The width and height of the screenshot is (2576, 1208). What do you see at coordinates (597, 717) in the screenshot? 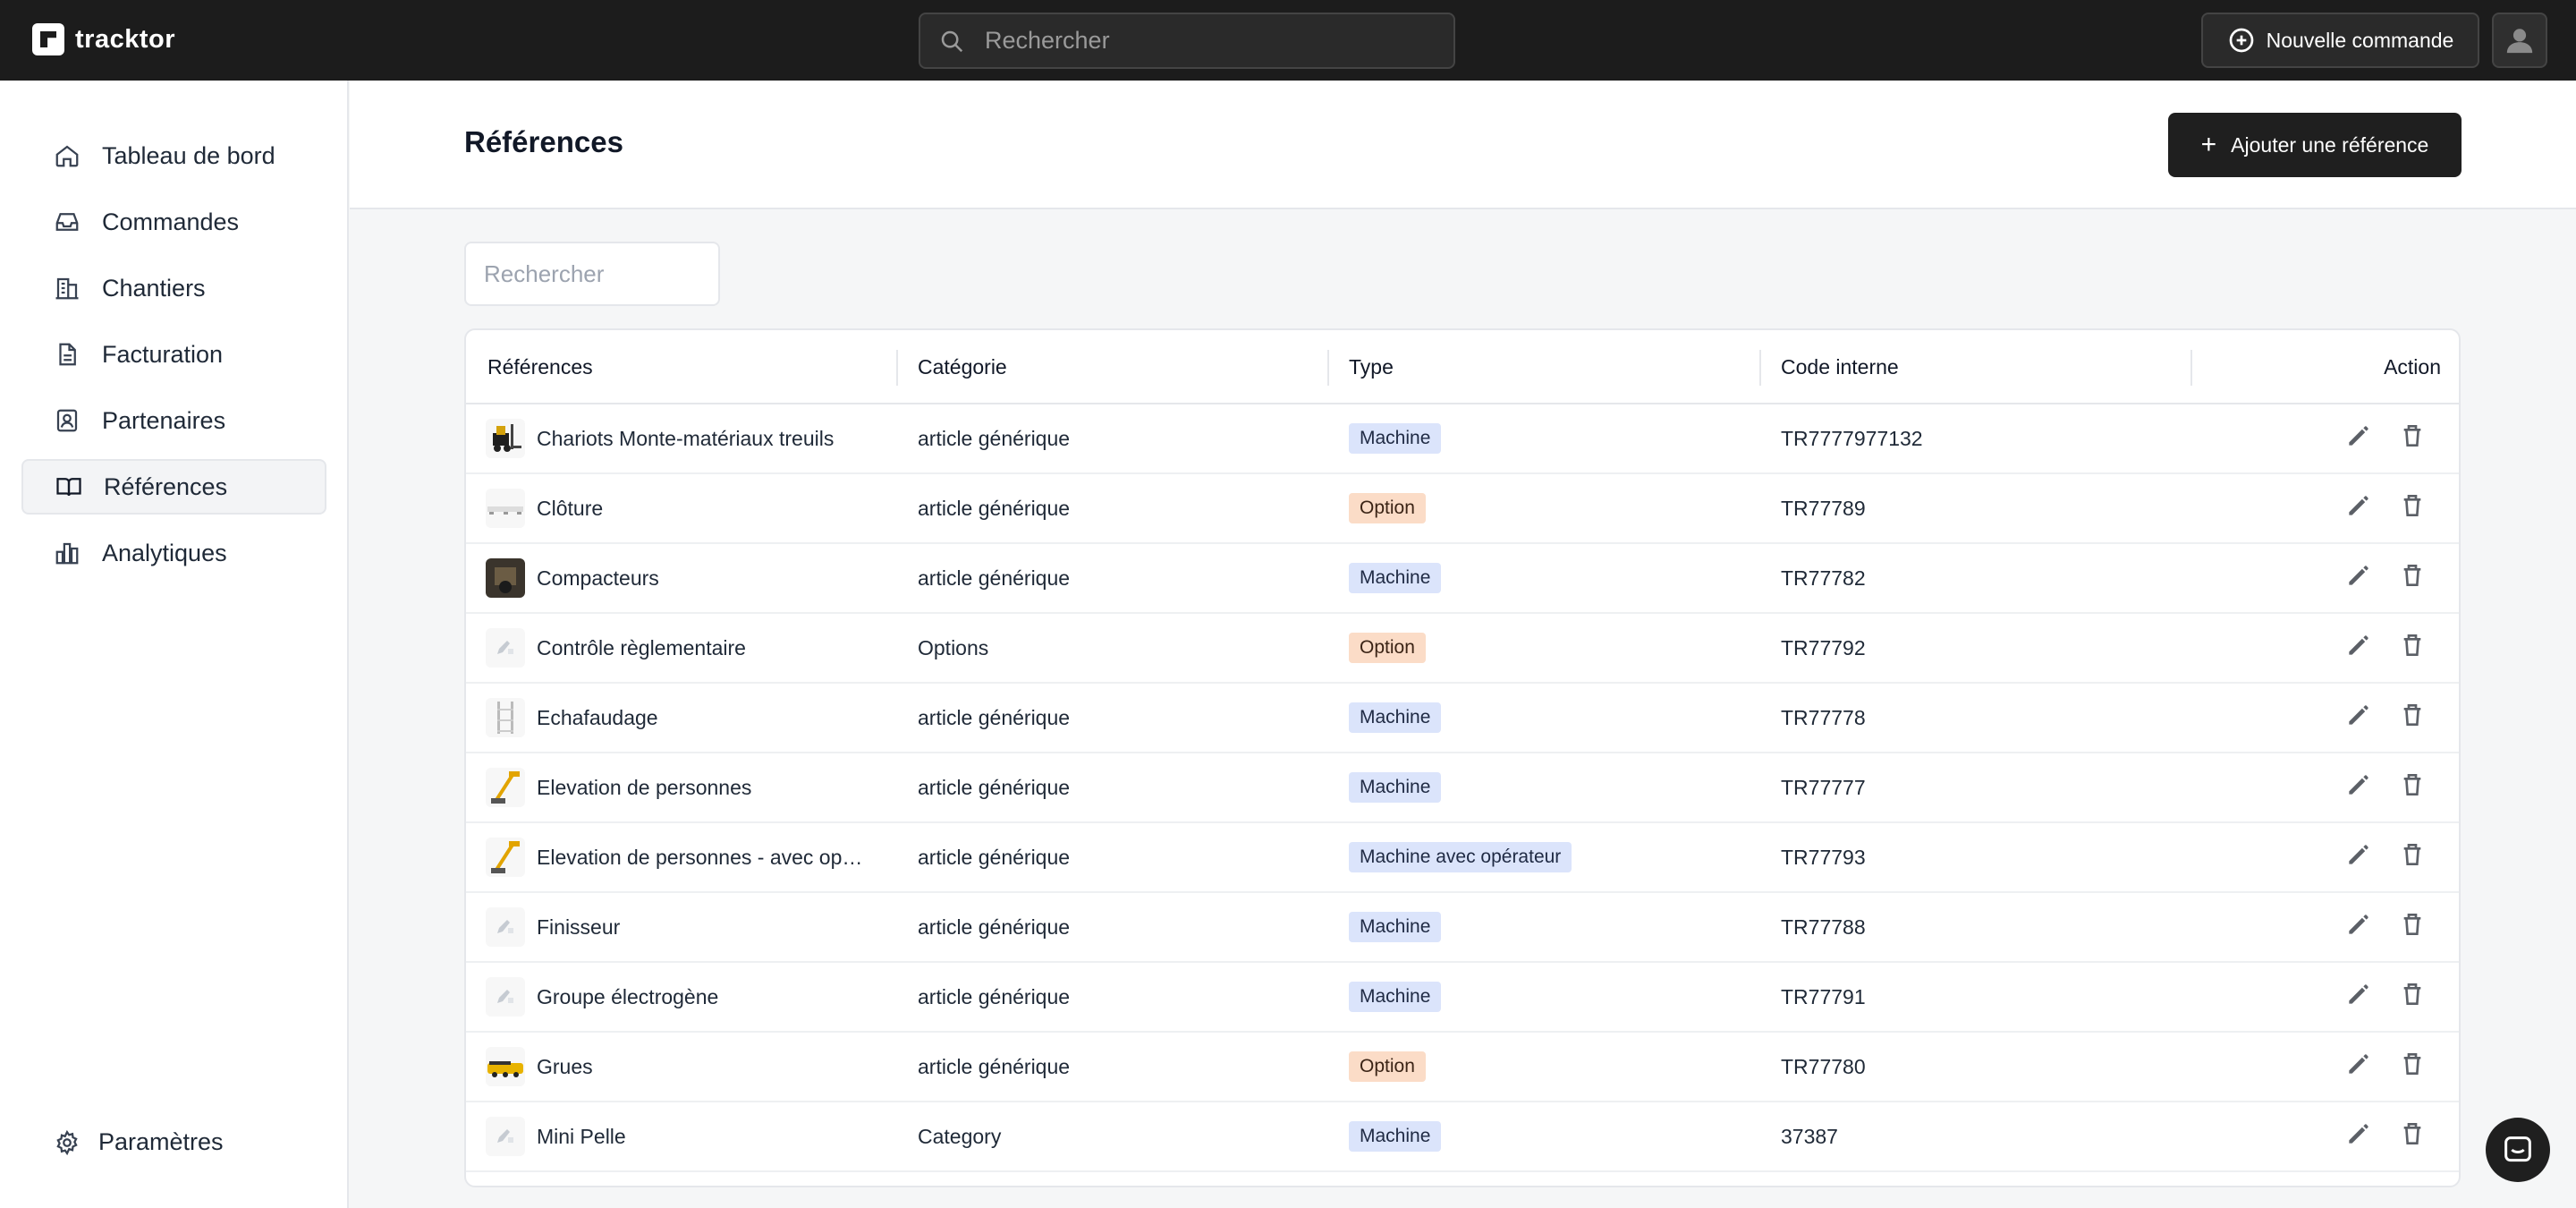
I see `reference-name: Echafaudage` at bounding box center [597, 717].